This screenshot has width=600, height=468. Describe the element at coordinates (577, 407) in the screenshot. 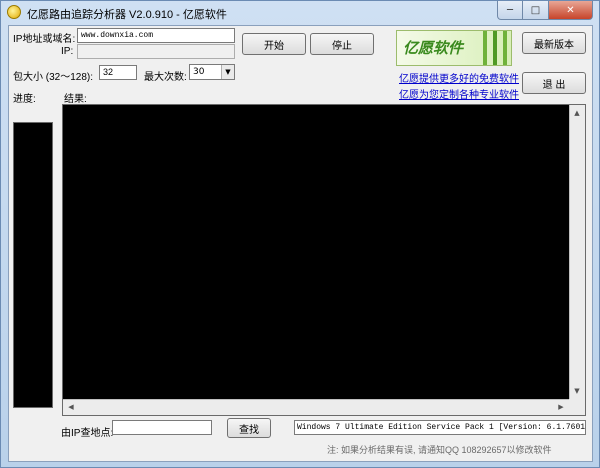

I see `scroll-corner` at that location.